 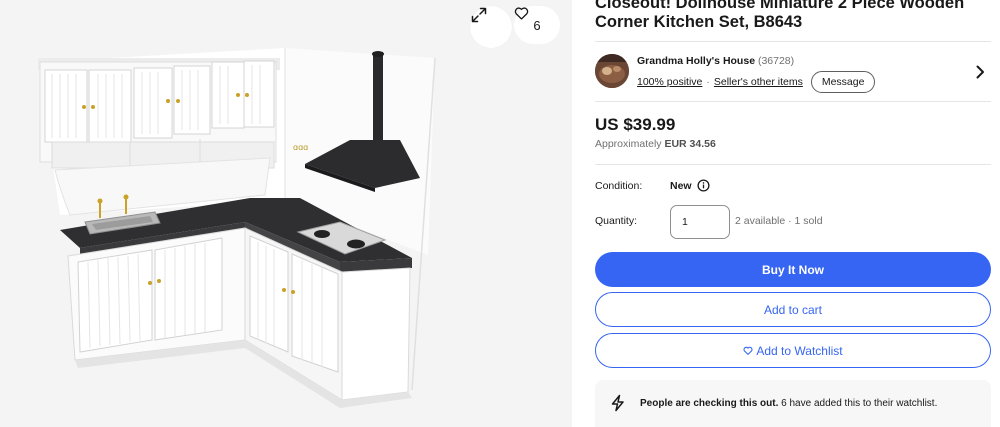 What do you see at coordinates (616, 221) in the screenshot?
I see `quantity-label: Quantity:` at bounding box center [616, 221].